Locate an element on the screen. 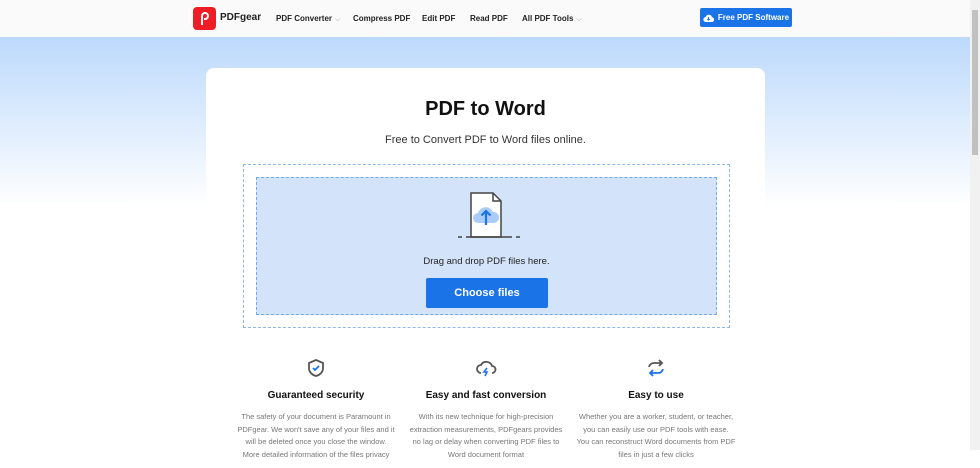 The height and width of the screenshot is (468, 980). page-title: PDF to Word is located at coordinates (485, 109).